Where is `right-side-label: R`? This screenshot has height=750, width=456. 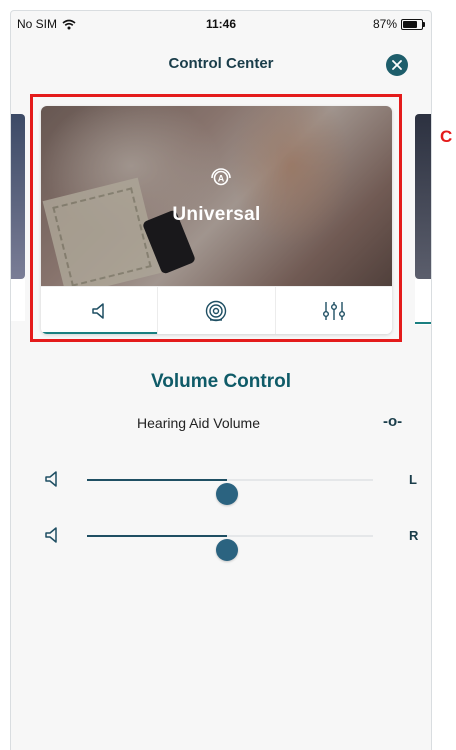 right-side-label: R is located at coordinates (414, 535).